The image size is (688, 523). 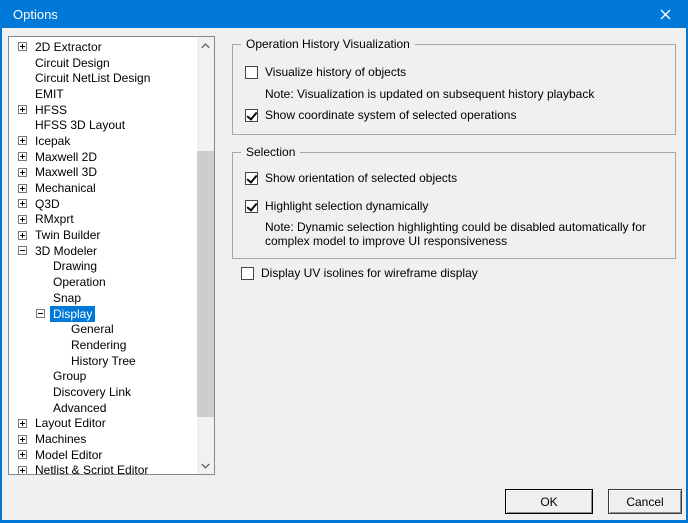 What do you see at coordinates (67, 235) in the screenshot?
I see `tree-item-label: Twin Builder` at bounding box center [67, 235].